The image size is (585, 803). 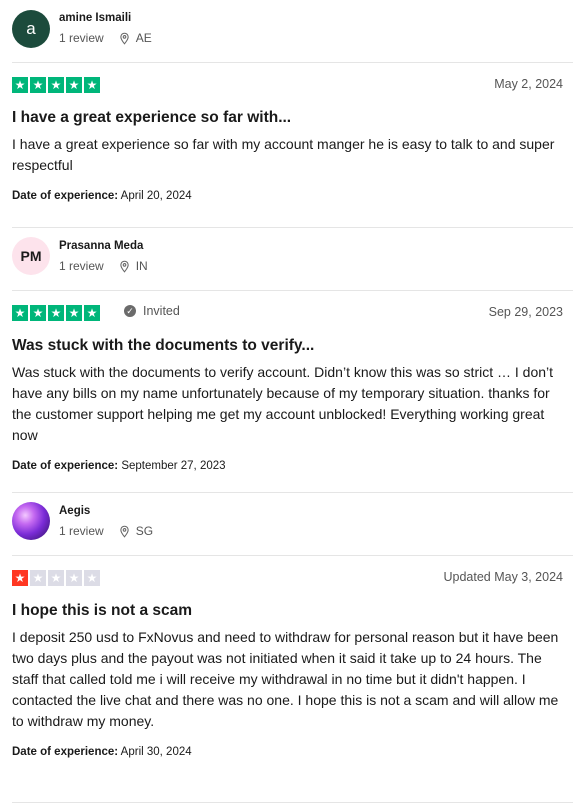 What do you see at coordinates (292, 259) in the screenshot?
I see `reviewer-info: PM Prasanna Meda 1 review IN` at bounding box center [292, 259].